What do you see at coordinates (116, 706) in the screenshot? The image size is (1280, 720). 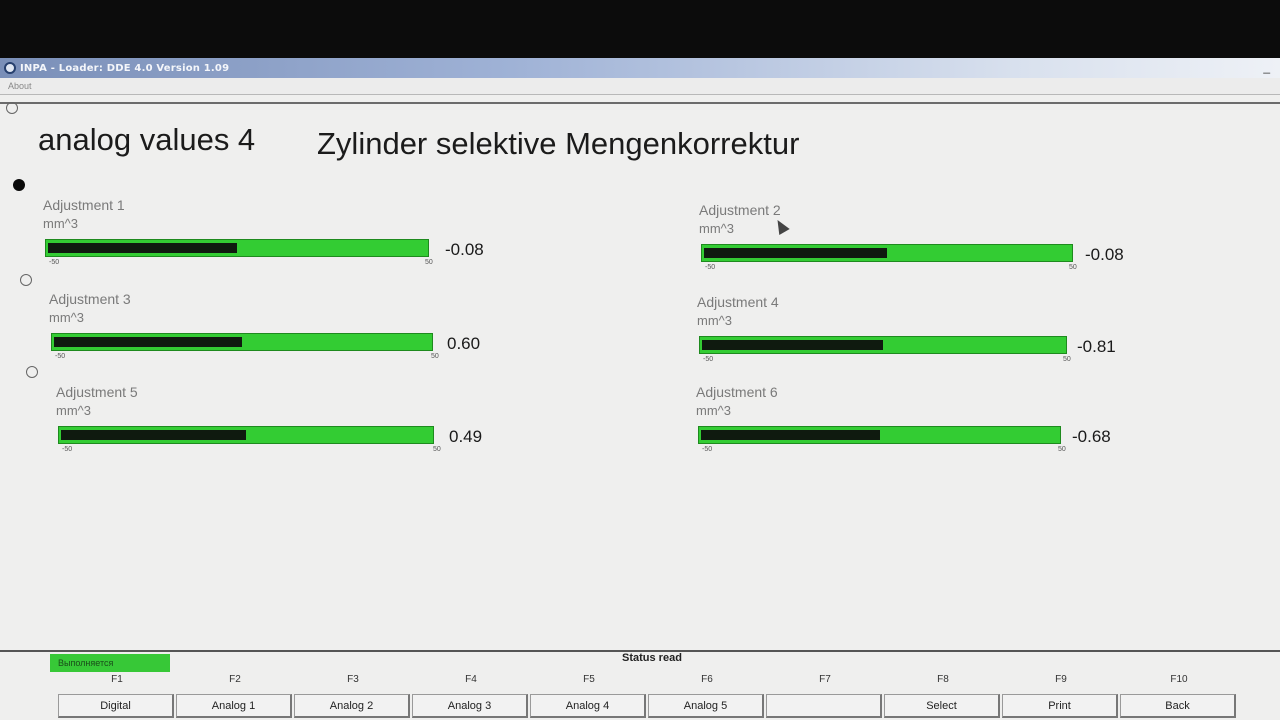 I see `fkey-button-digital: Digital` at bounding box center [116, 706].